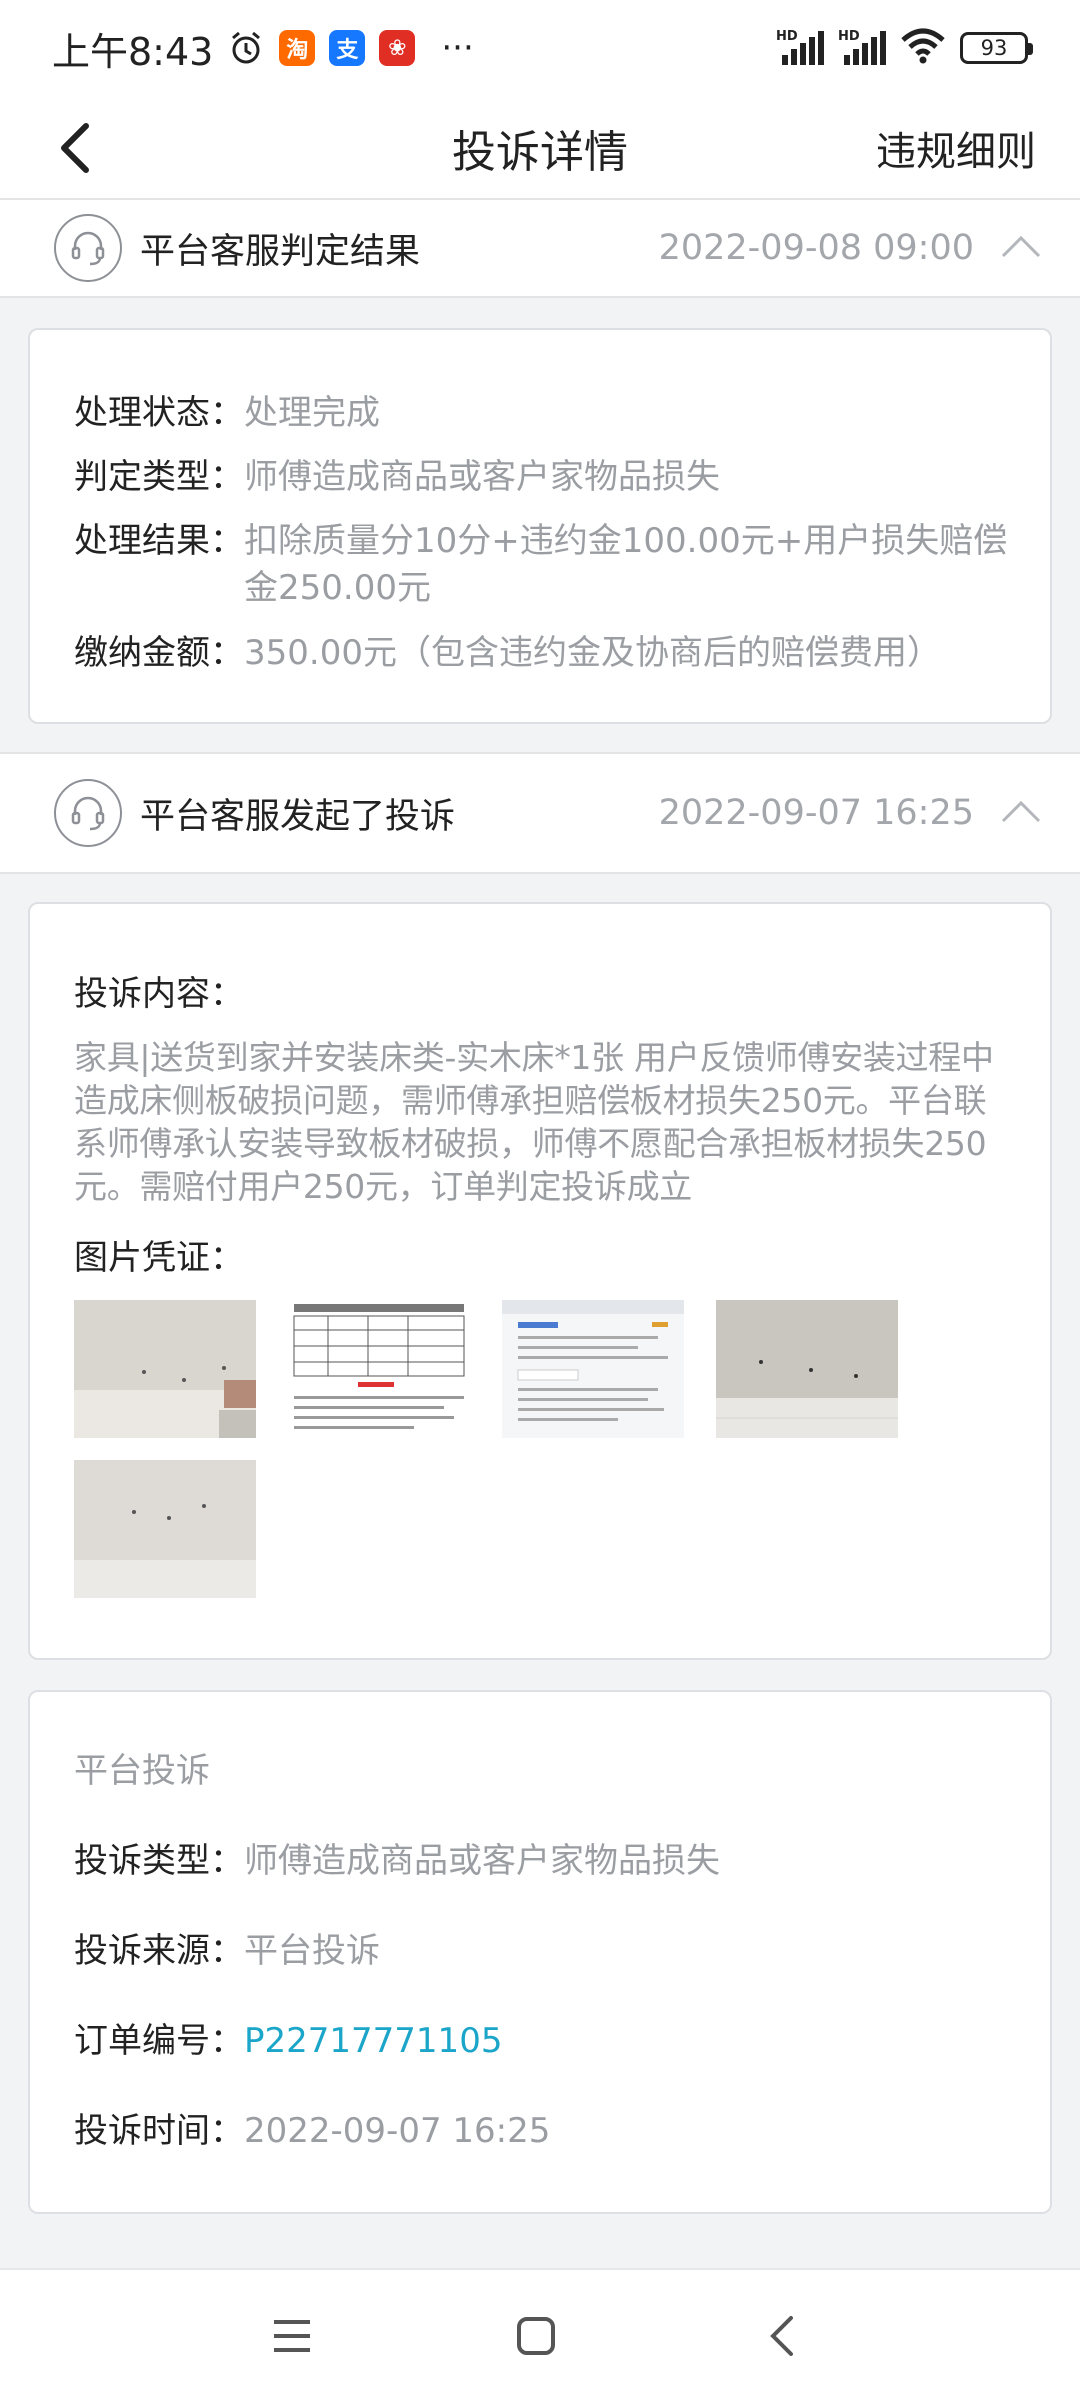 The height and width of the screenshot is (2400, 1080). I want to click on home-button, so click(536, 2336).